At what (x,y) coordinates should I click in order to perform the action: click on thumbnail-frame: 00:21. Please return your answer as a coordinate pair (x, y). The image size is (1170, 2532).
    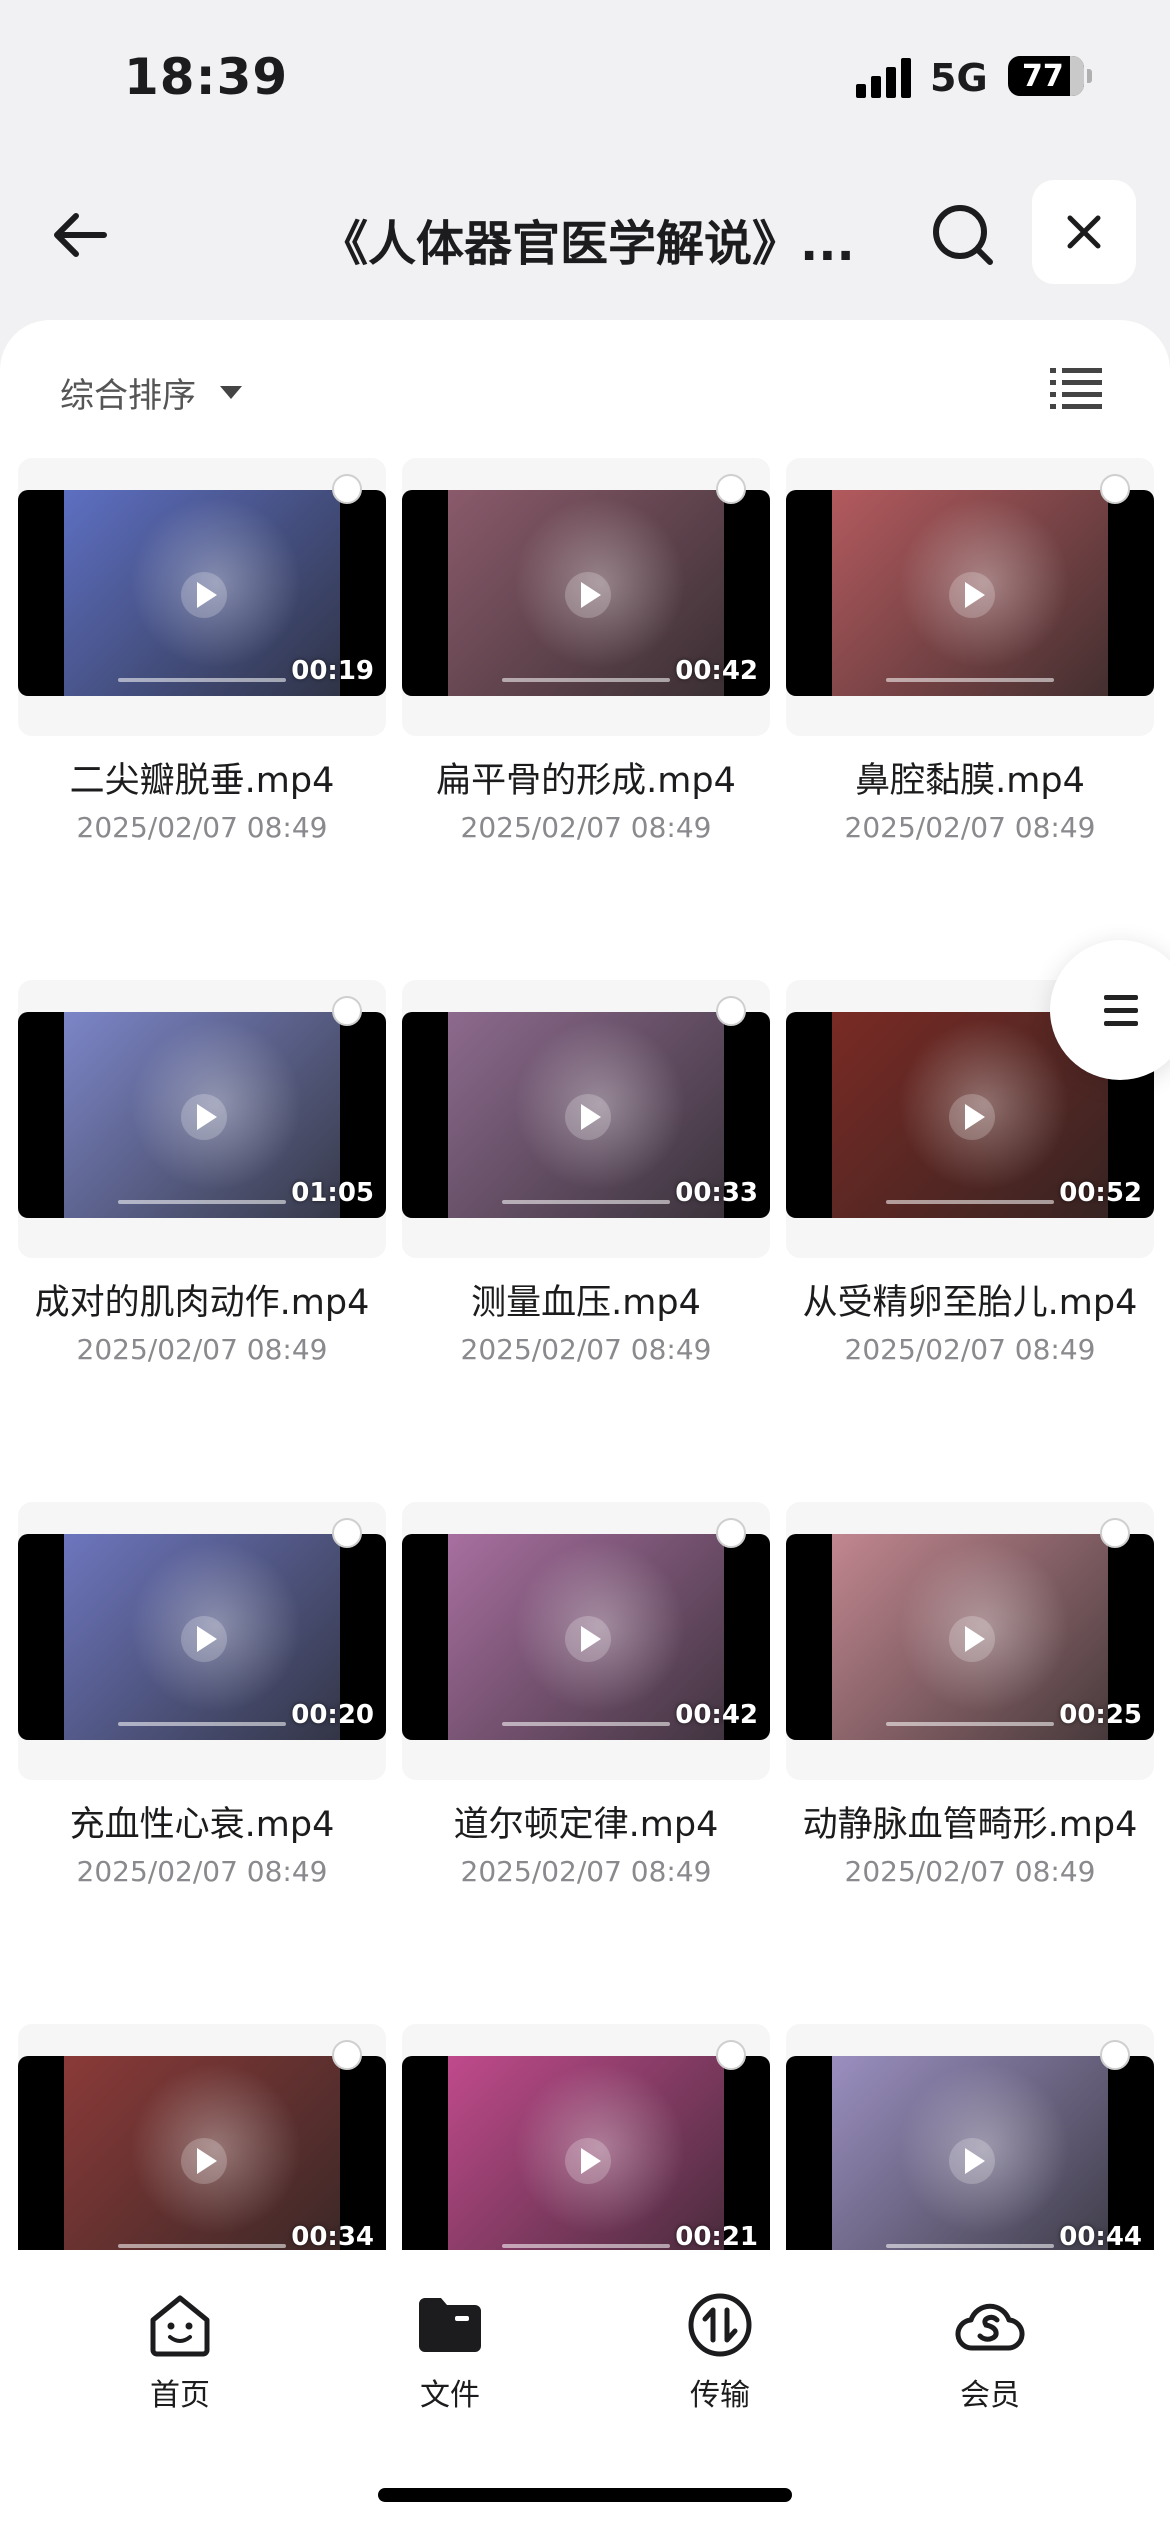
    Looking at the image, I should click on (586, 2137).